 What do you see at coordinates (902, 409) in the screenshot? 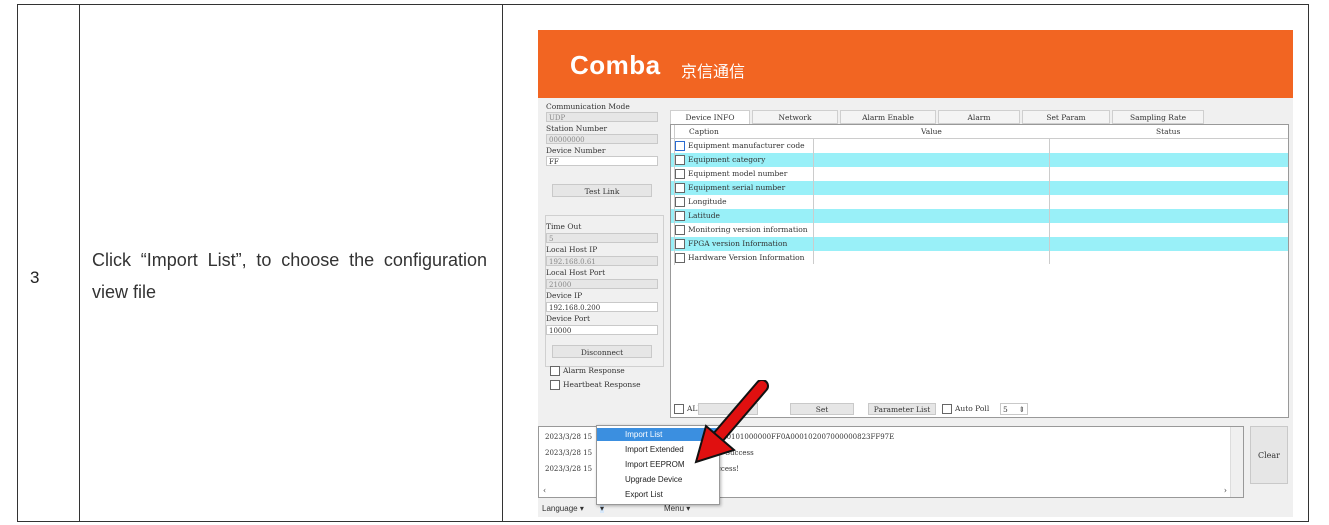
I see `parameter-list-button: Parameter List` at bounding box center [902, 409].